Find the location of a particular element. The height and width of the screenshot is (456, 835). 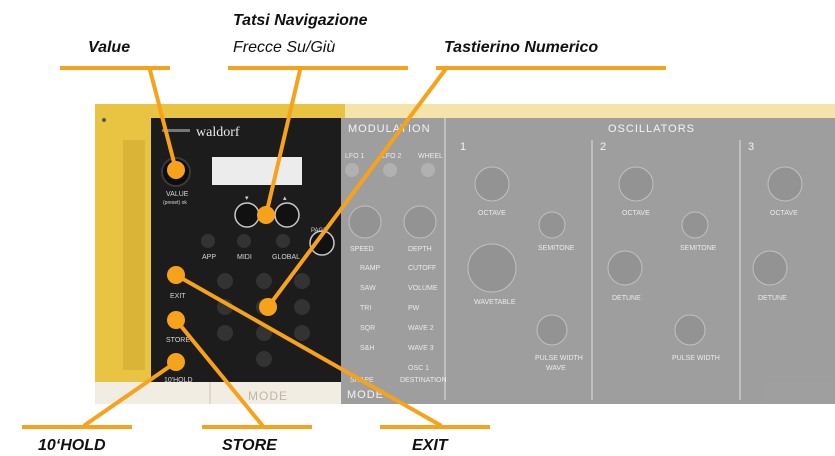

mod-knob-label: DEPTH is located at coordinates (420, 249).